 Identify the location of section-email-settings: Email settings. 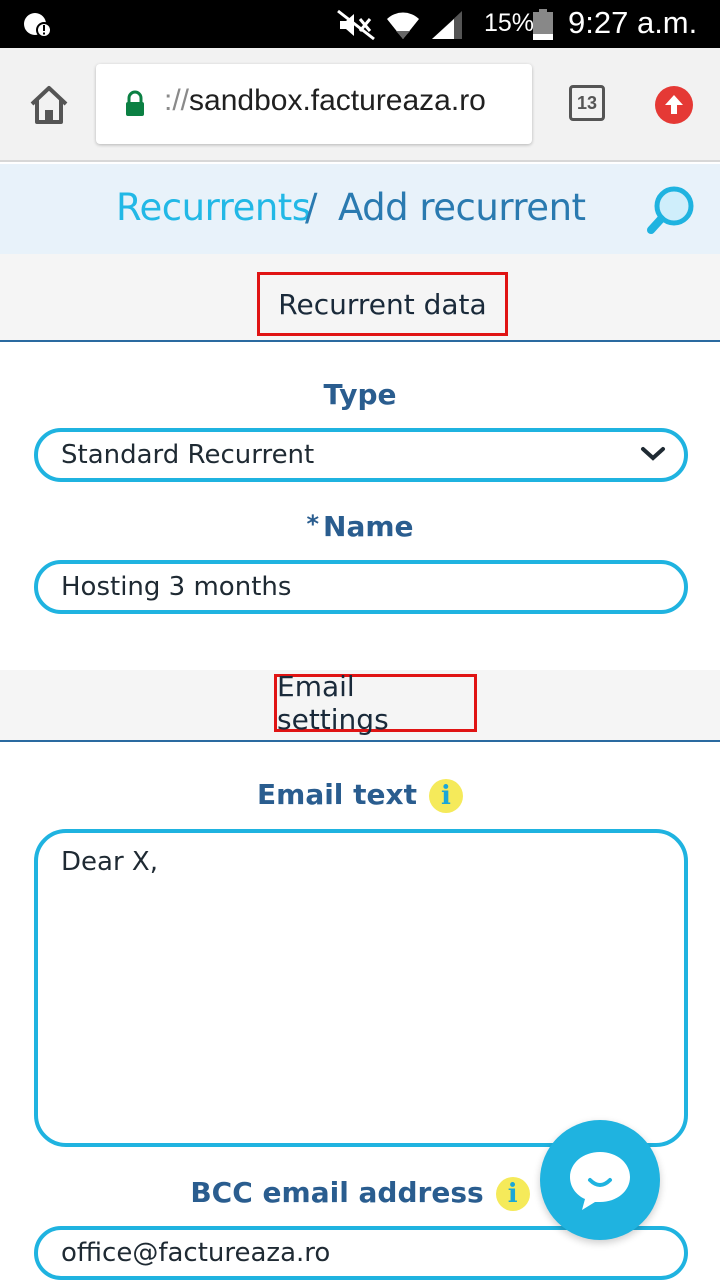
(360, 706).